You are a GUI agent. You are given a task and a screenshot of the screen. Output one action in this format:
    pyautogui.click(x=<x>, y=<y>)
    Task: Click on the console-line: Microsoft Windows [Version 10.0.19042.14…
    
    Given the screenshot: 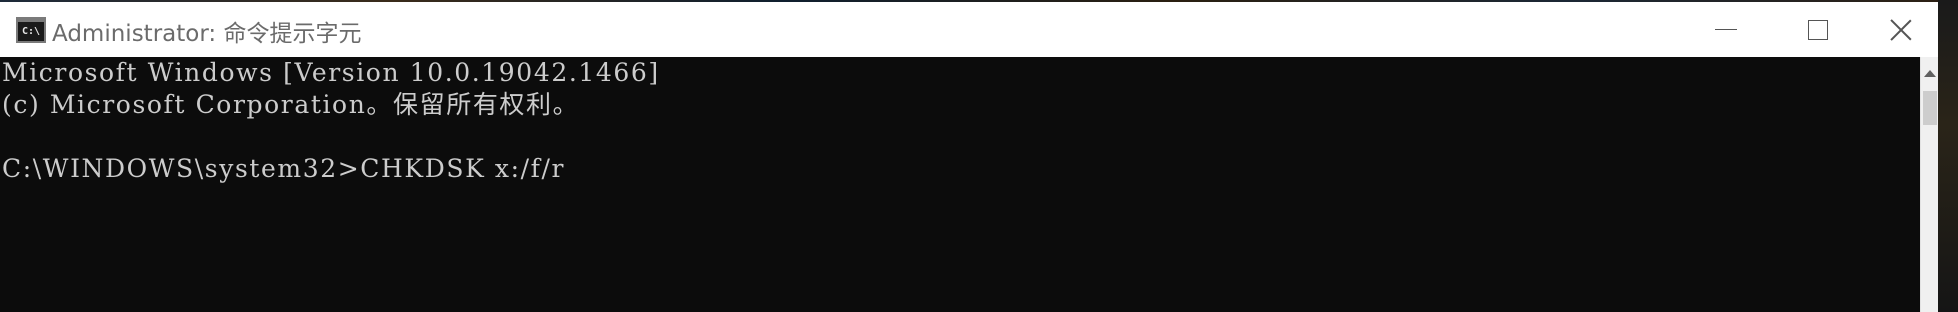 What is the action you would take?
    pyautogui.click(x=331, y=72)
    